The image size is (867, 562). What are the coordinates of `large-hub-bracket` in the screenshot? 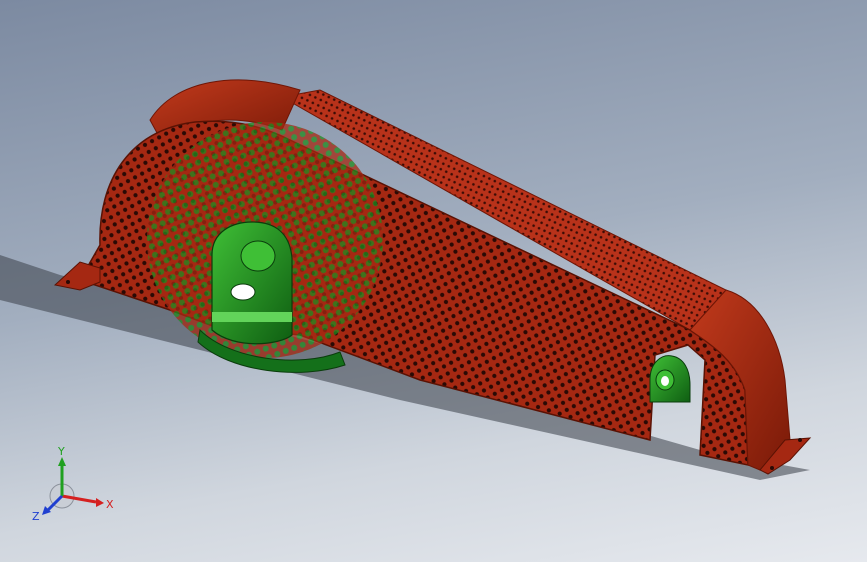 It's located at (252, 283).